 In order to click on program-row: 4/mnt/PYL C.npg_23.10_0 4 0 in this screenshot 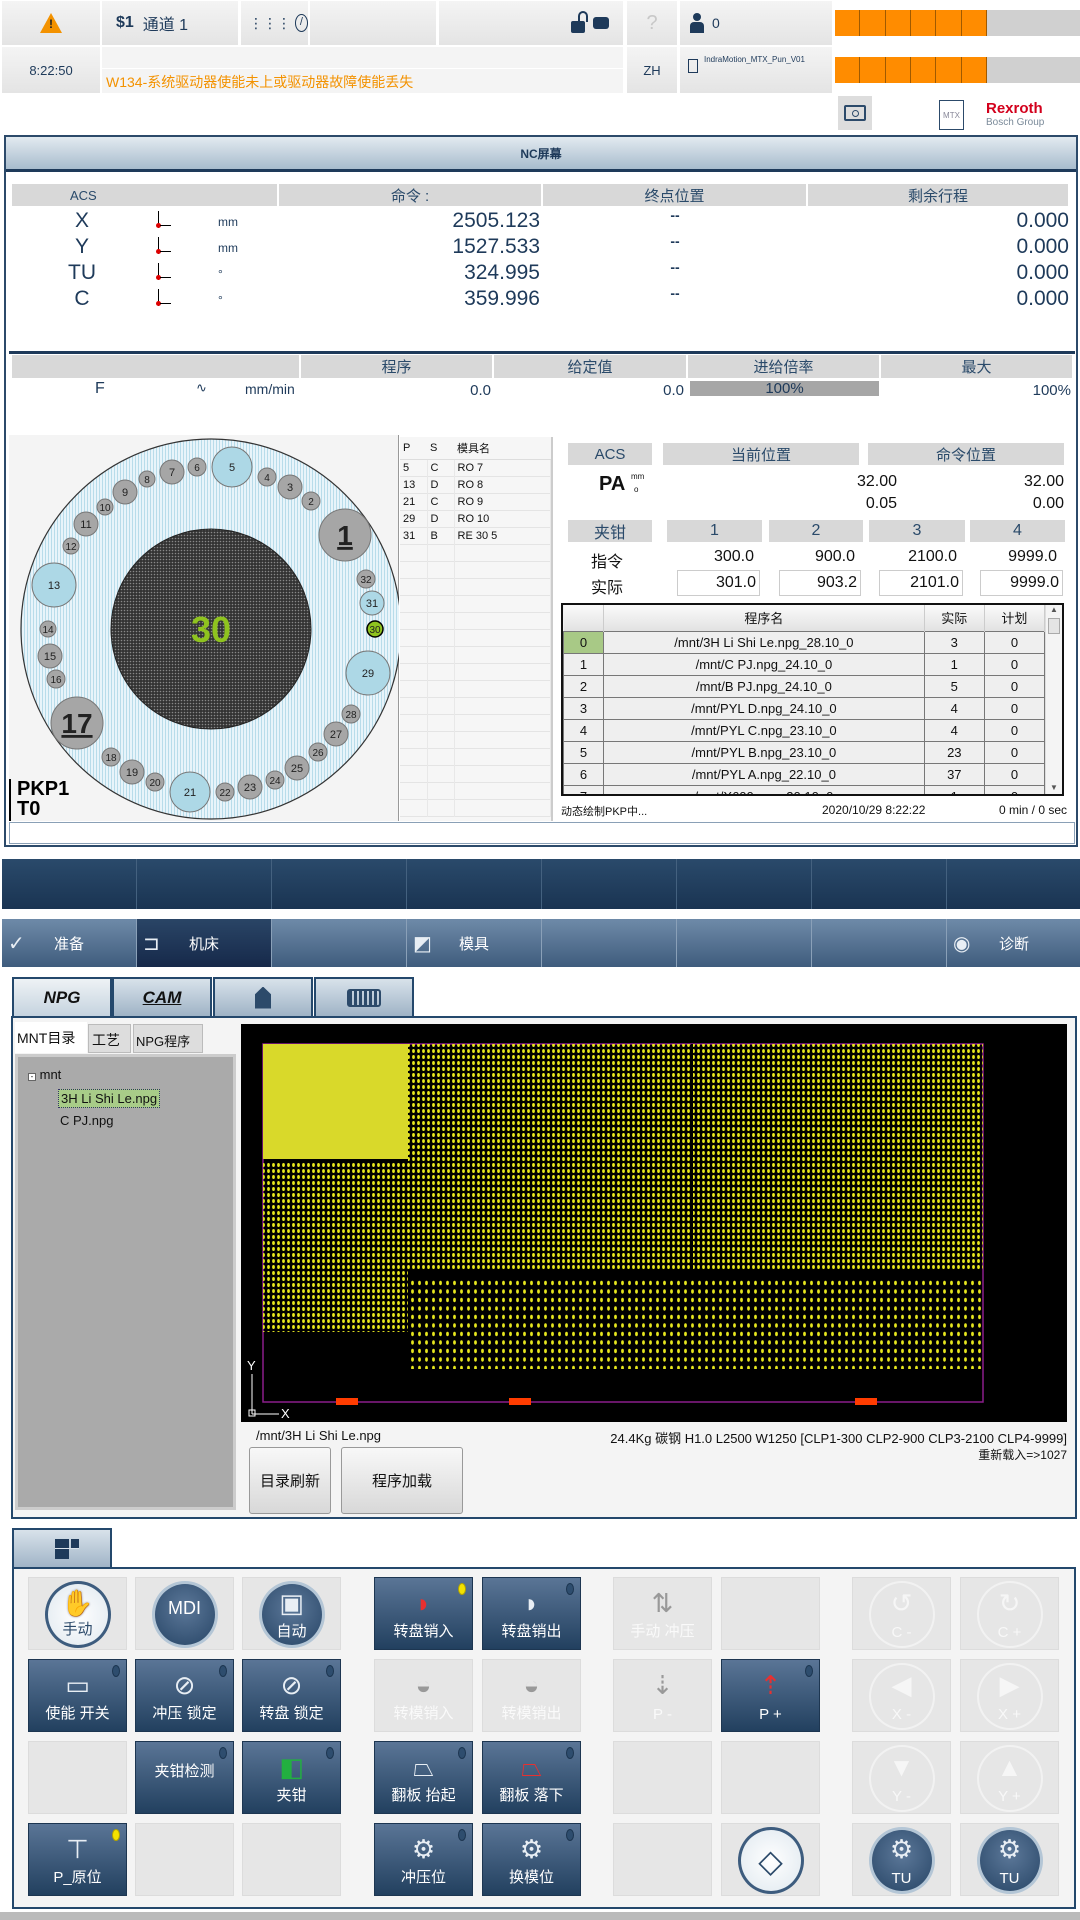, I will do `click(804, 730)`.